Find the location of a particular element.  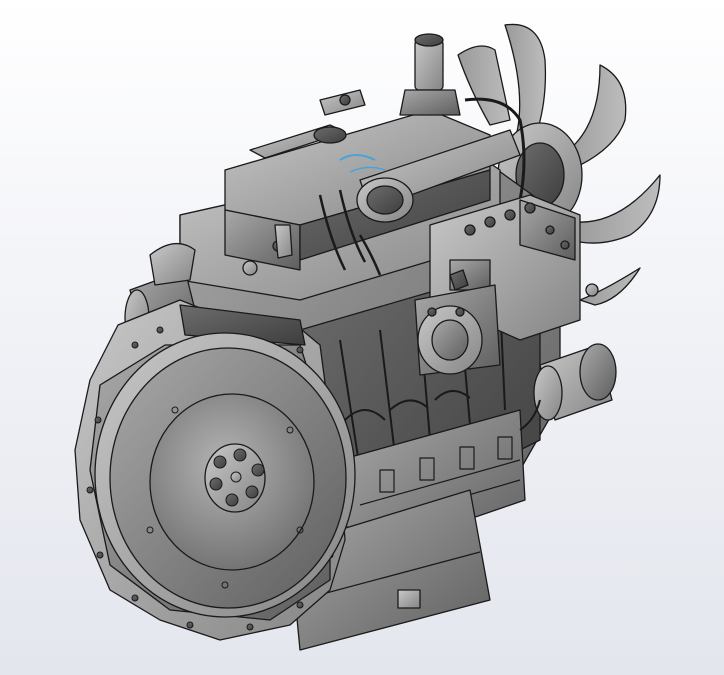

oil-filler-cap is located at coordinates (330, 135).